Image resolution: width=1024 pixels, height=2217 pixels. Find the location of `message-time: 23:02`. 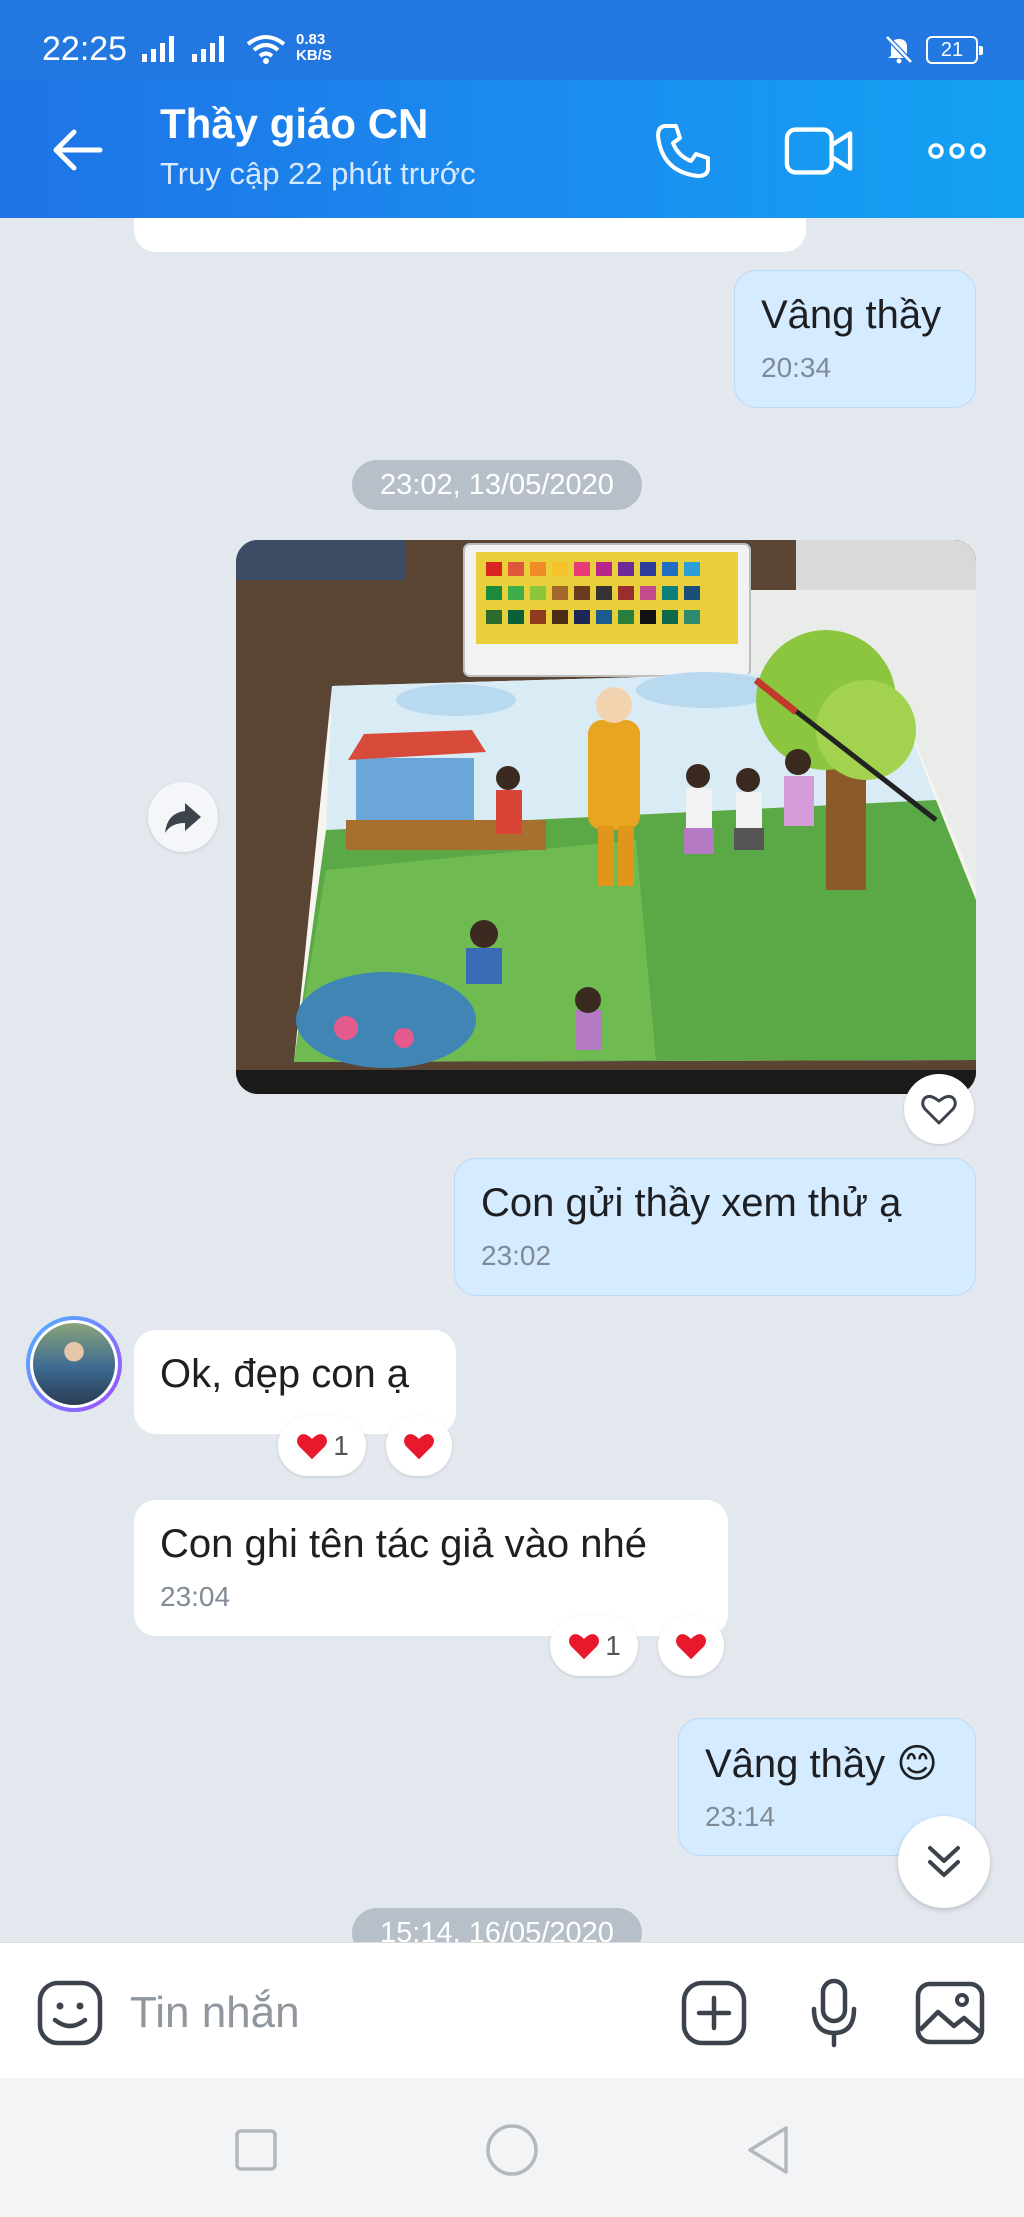

message-time: 23:02 is located at coordinates (516, 1255).